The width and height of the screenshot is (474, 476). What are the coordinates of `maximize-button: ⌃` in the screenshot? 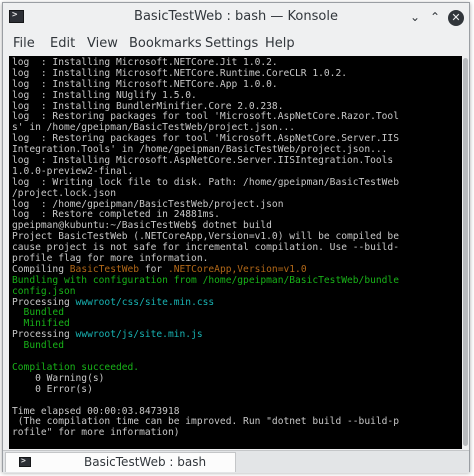 It's located at (435, 18).